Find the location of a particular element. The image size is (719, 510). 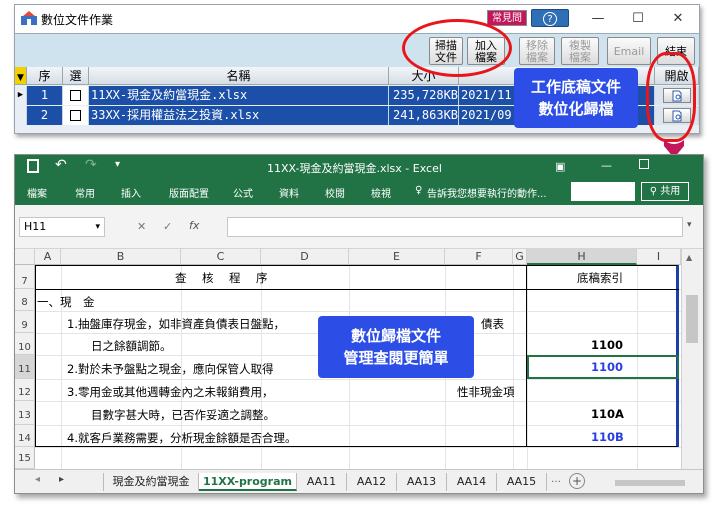

col-header-i: I is located at coordinates (659, 257).